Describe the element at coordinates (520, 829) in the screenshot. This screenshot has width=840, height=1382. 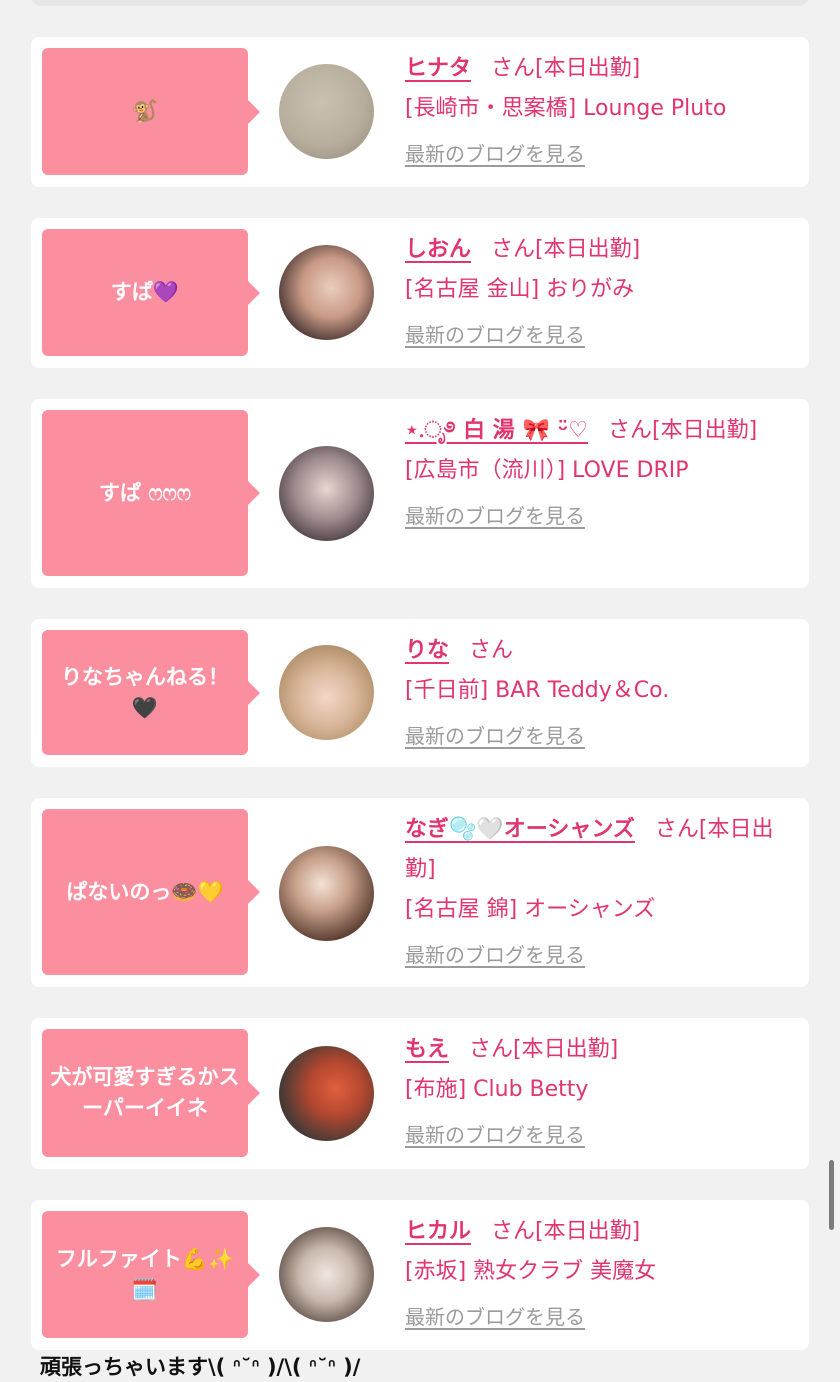
I see `girl-name-link: なぎ🫧🤍オーシャンズ` at that location.